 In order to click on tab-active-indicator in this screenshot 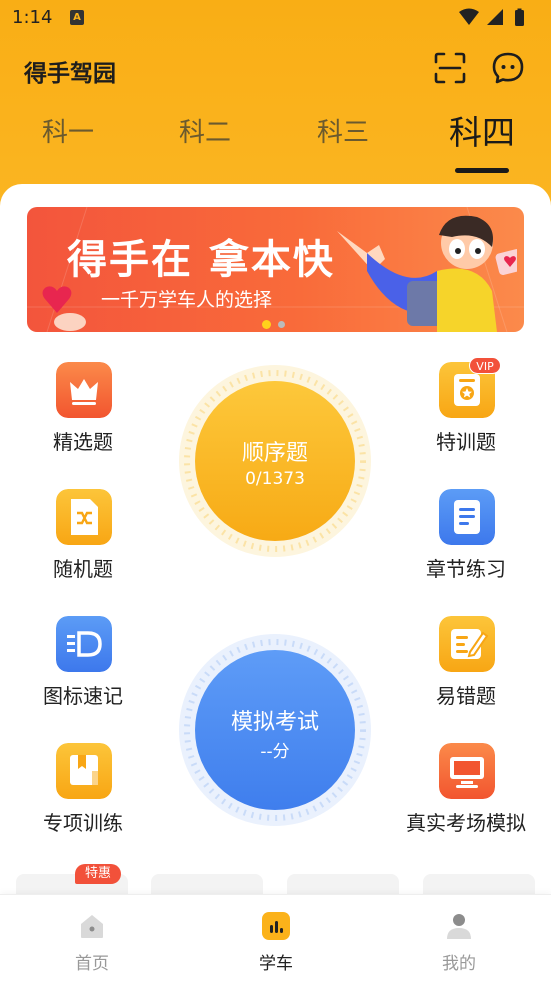, I will do `click(482, 170)`.